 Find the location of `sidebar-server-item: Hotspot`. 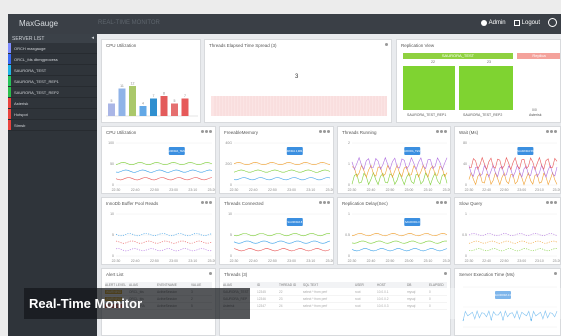

sidebar-server-item: Hotspot is located at coordinates (52, 114).